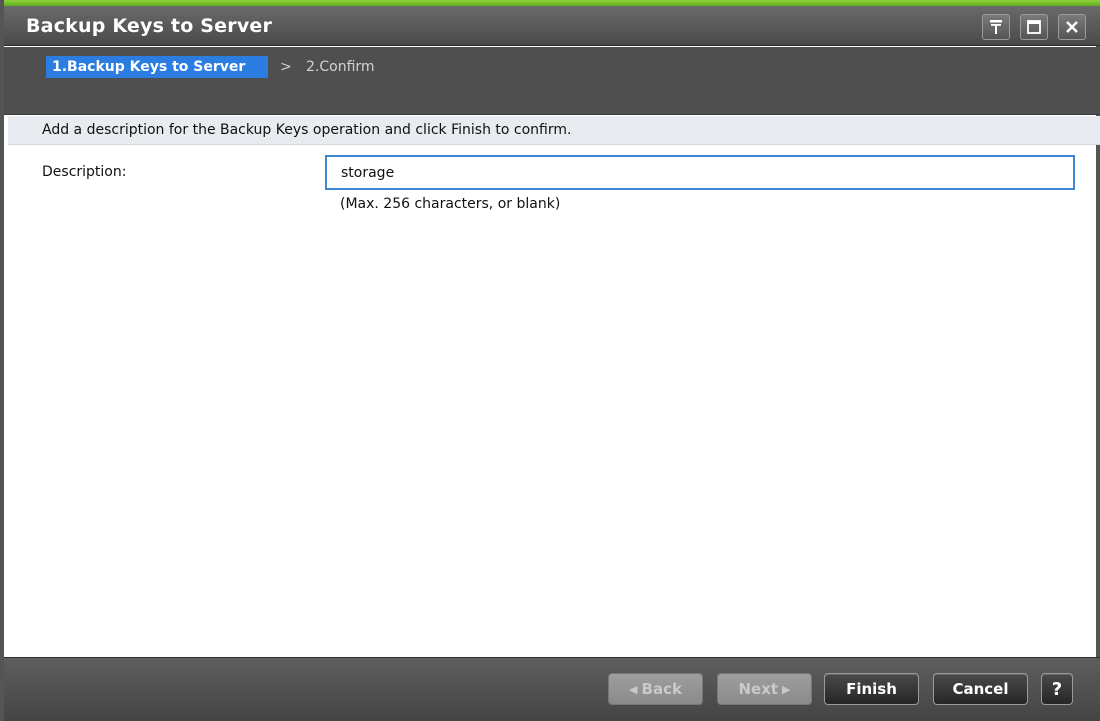 The image size is (1100, 721). Describe the element at coordinates (661, 689) in the screenshot. I see `back-button-label: Back` at that location.